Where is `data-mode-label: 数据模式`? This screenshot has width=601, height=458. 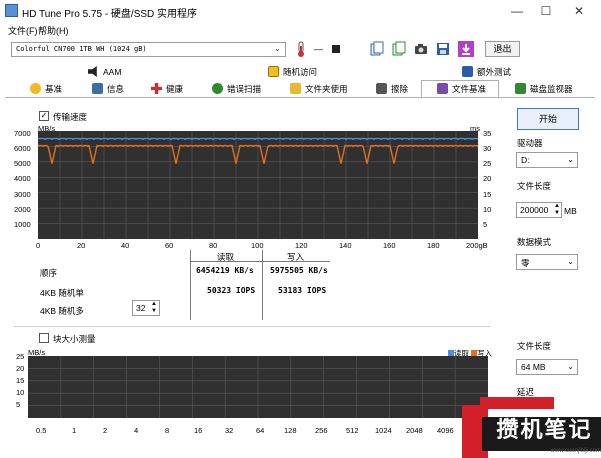
data-mode-label: 数据模式 is located at coordinates (534, 242).